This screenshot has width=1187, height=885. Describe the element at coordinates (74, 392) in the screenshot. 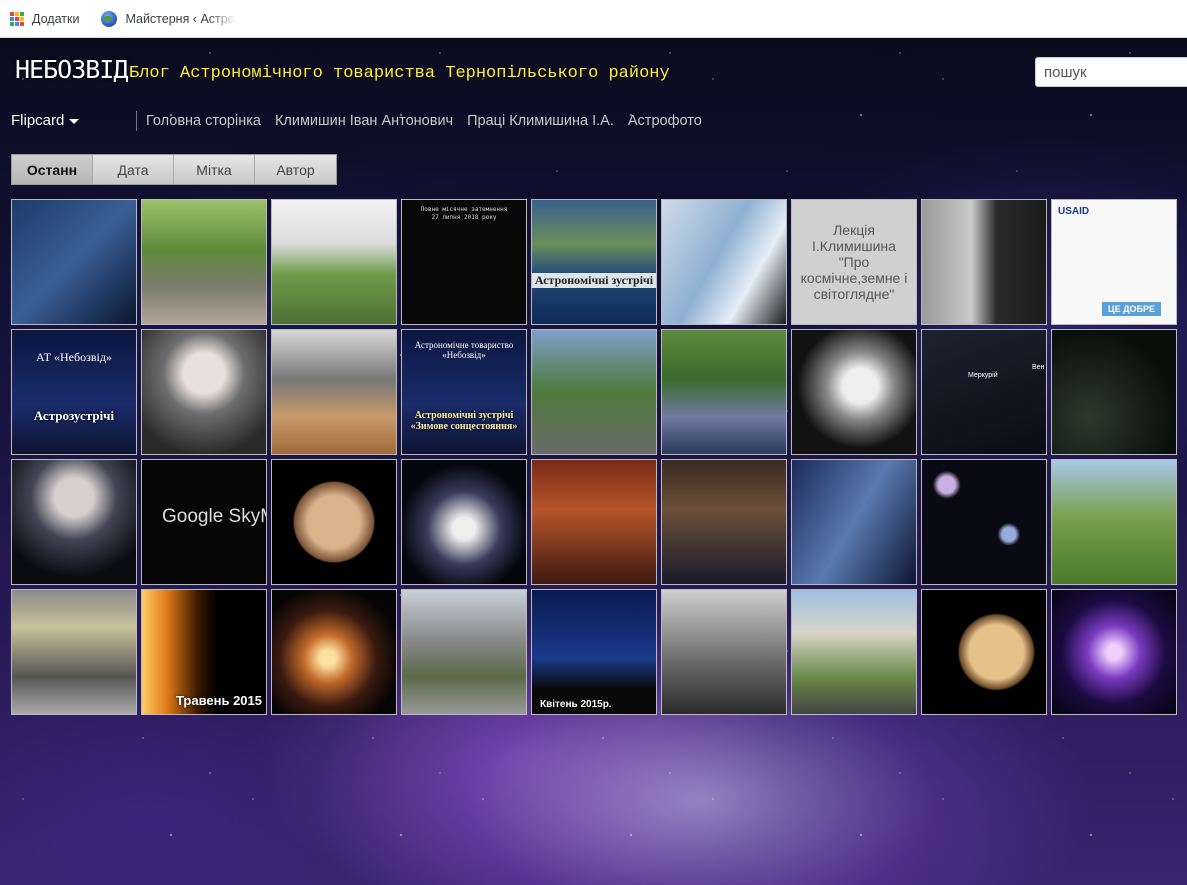

I see `post-thumbnail: АТ «Небозвід» Астрозустрічі` at that location.